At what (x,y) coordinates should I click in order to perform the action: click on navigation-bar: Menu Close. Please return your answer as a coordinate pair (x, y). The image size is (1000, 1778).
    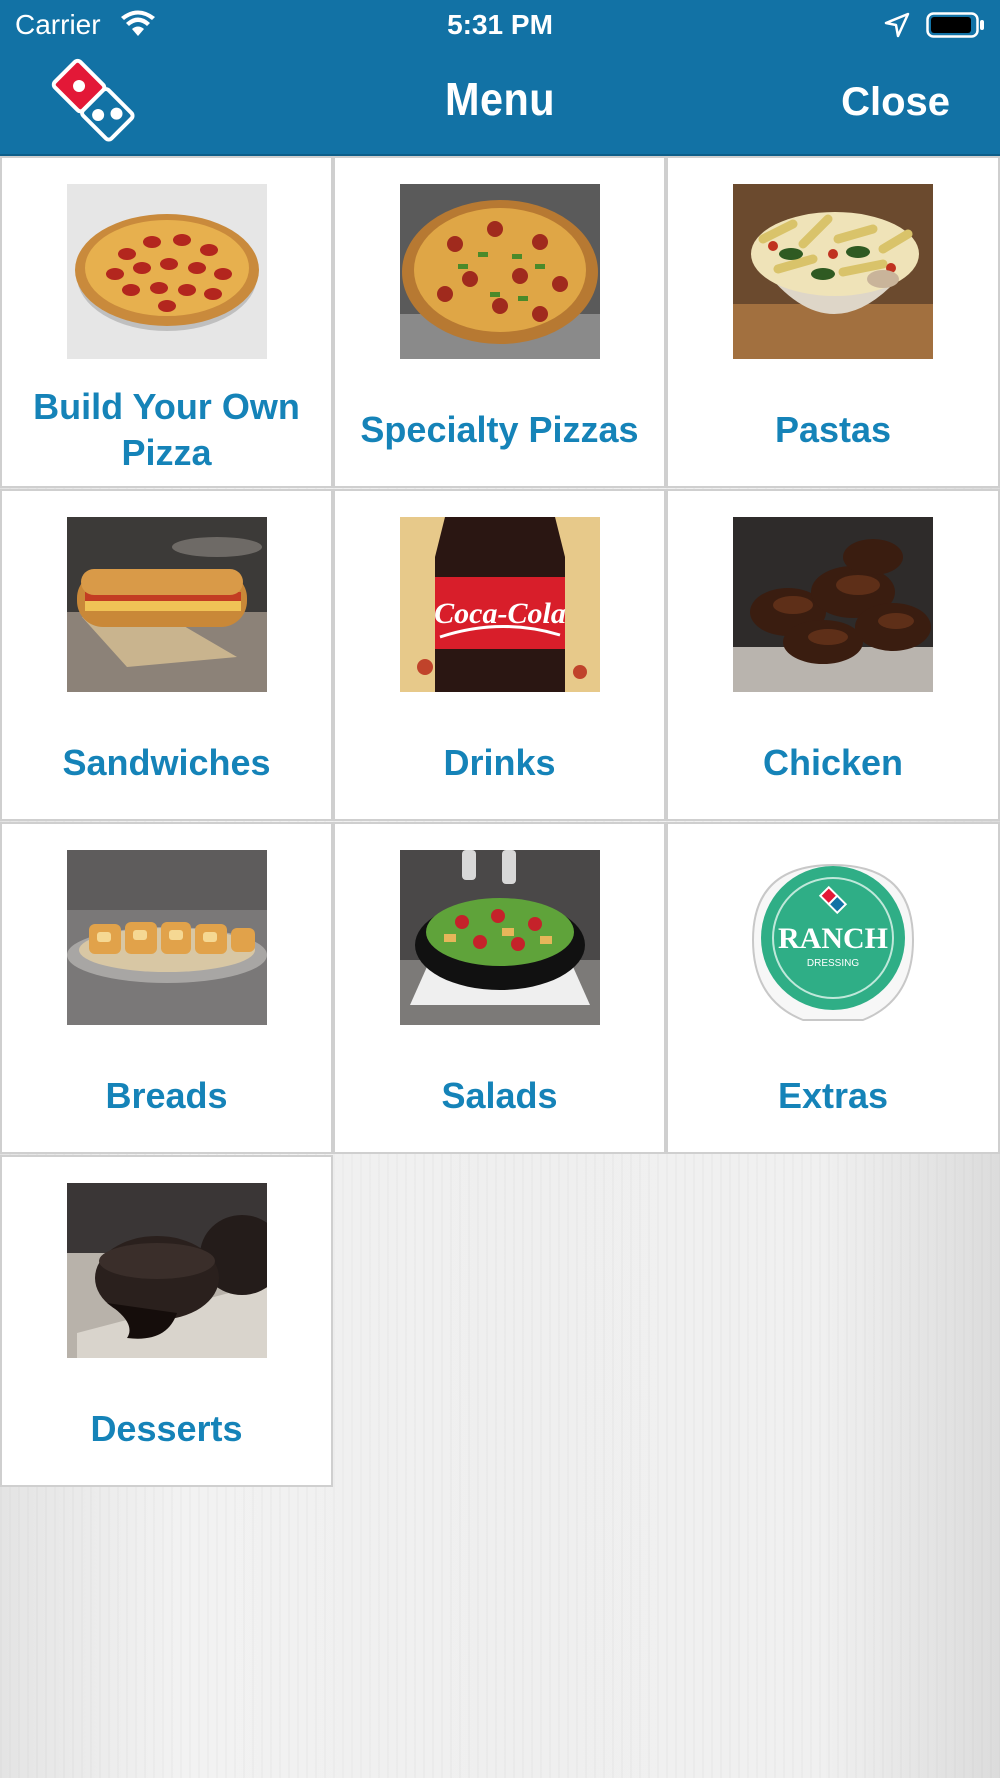
    Looking at the image, I should click on (500, 102).